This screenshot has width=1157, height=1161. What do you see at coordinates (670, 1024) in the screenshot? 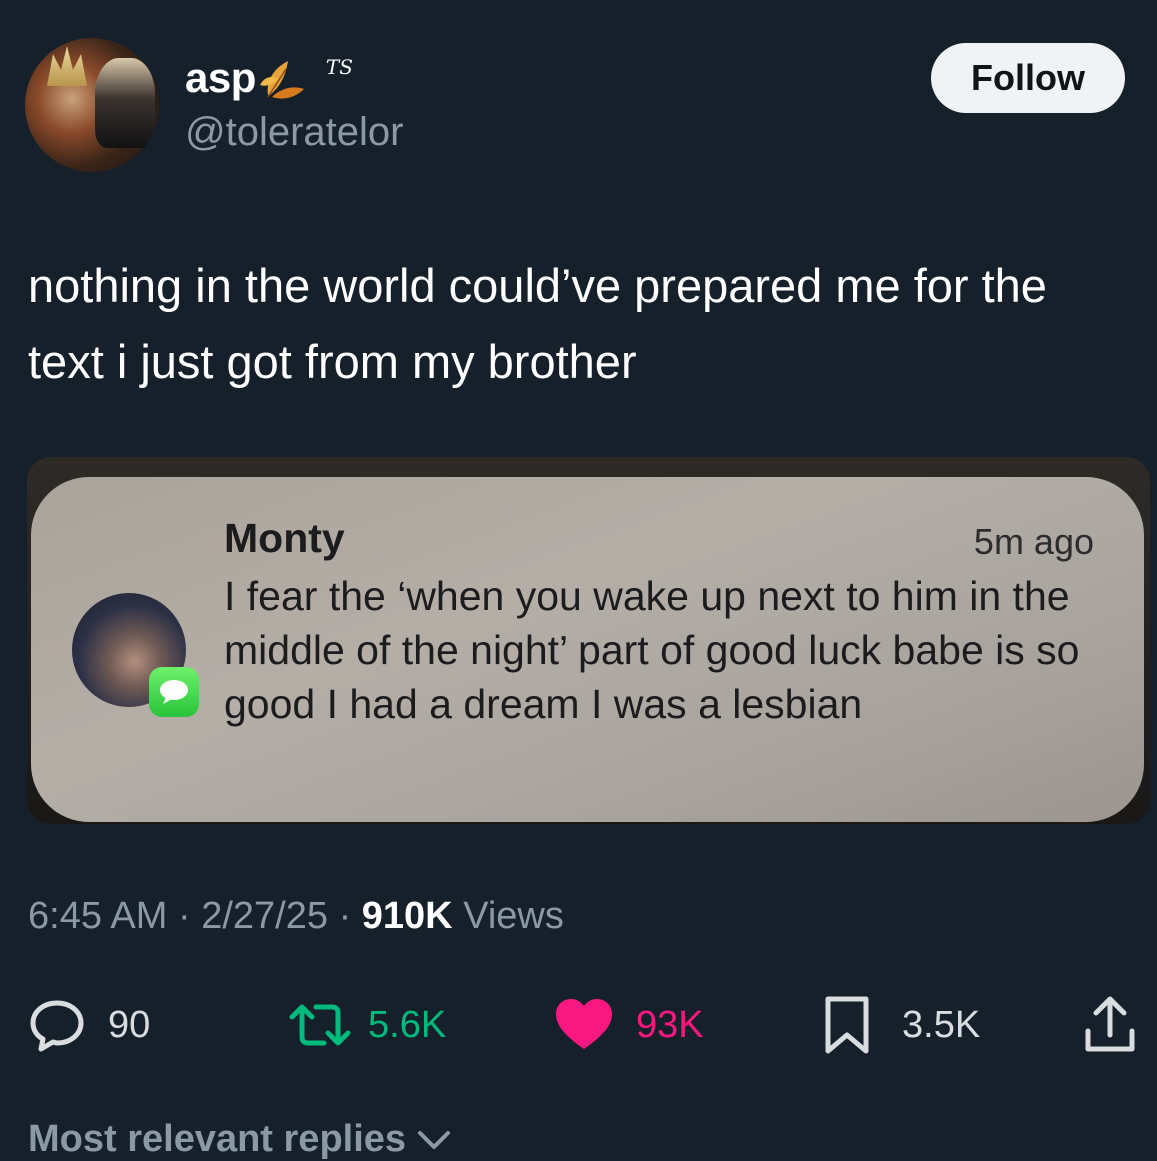
I see `like-count: 93K` at bounding box center [670, 1024].